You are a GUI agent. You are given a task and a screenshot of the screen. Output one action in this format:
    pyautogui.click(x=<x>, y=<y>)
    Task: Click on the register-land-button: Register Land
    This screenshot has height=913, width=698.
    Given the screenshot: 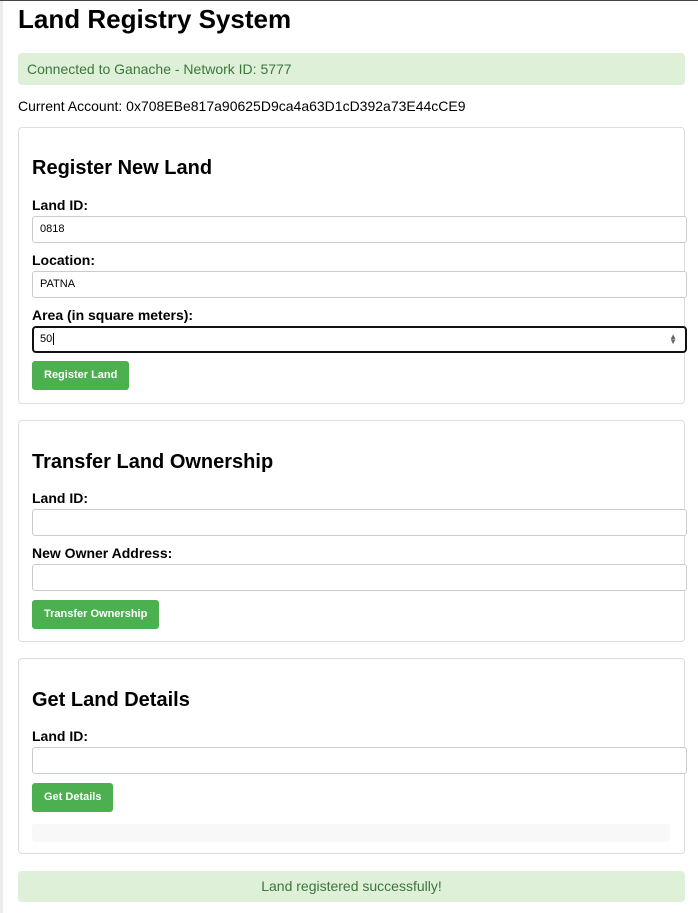 What is the action you would take?
    pyautogui.click(x=81, y=375)
    